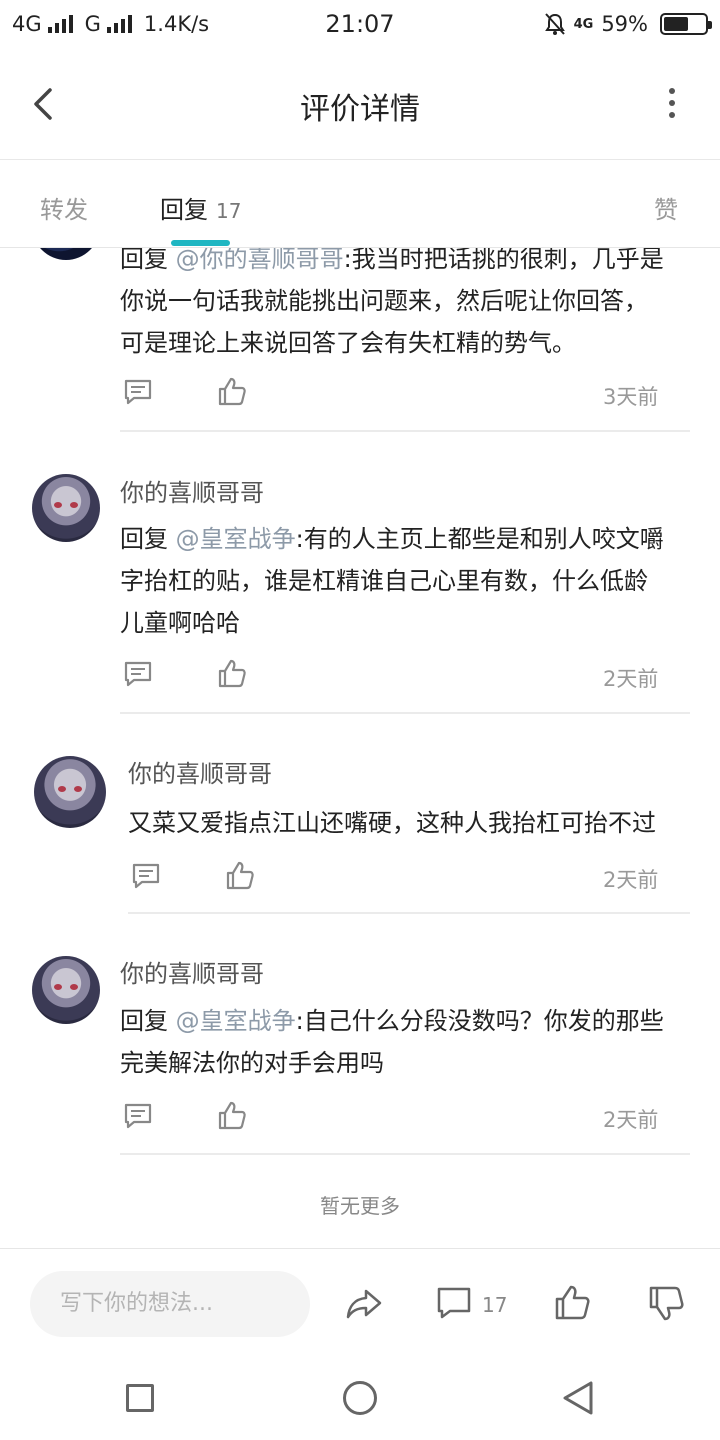  I want to click on comment-line-2: 你说一句话我就能挑出问题来，然后呢让你回答，, so click(384, 301).